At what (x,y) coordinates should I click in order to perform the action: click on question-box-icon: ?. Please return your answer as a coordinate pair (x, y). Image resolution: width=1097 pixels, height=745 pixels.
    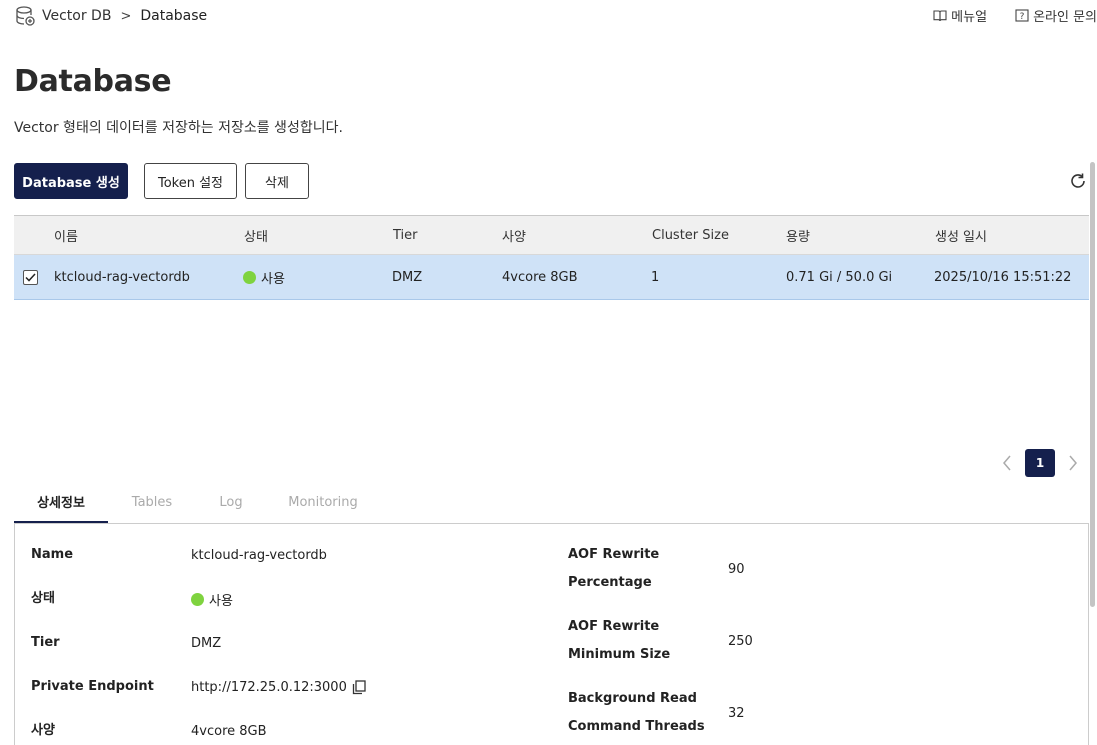
    Looking at the image, I should click on (1022, 15).